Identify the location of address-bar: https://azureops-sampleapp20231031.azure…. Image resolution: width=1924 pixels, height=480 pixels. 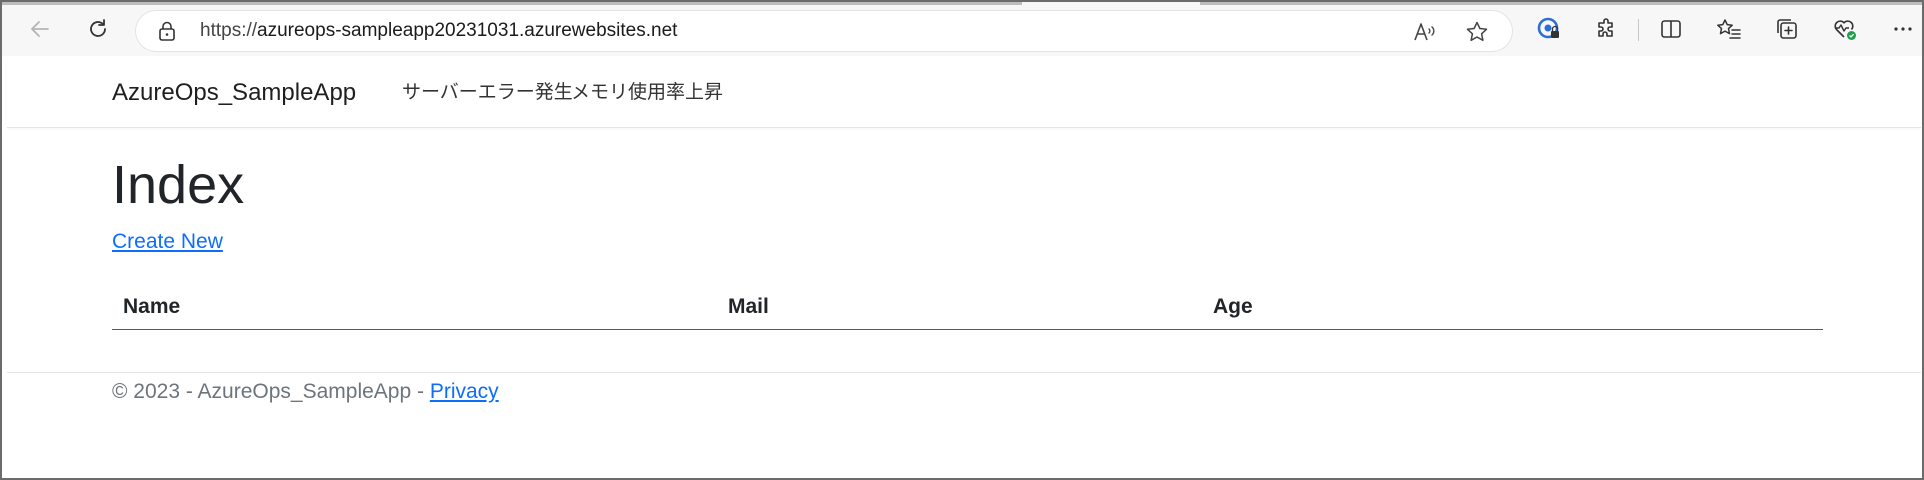
(824, 31).